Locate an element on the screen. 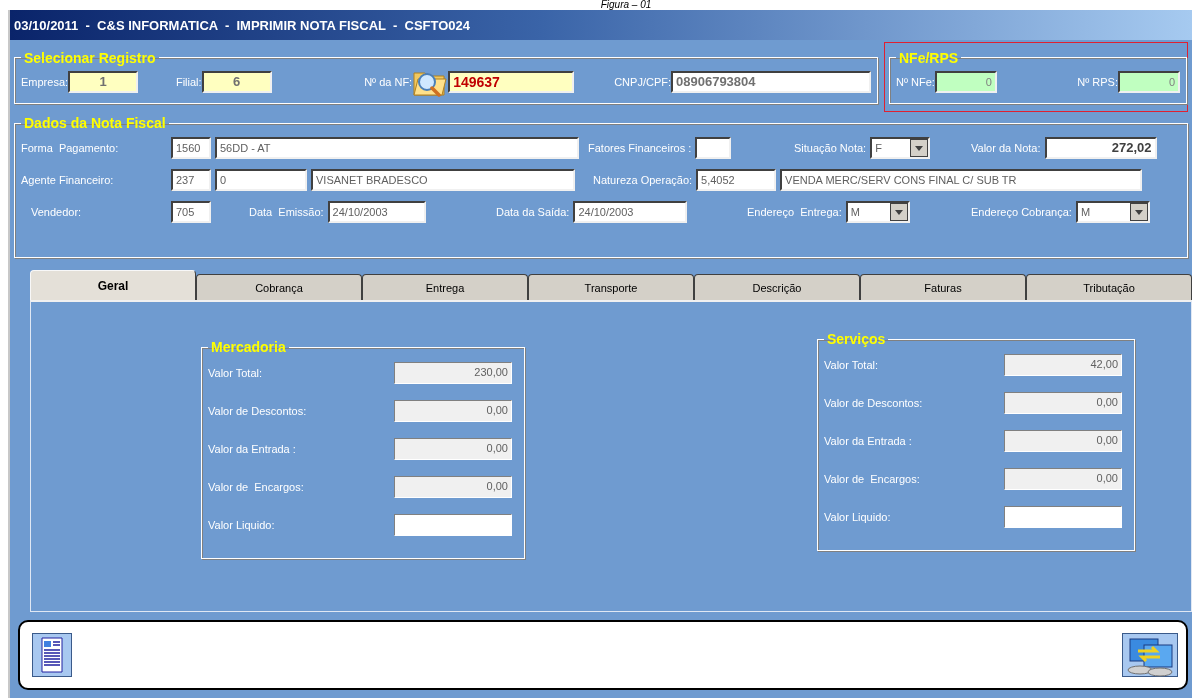 This screenshot has width=1192, height=698. input-field: 272,02 is located at coordinates (1100, 148).